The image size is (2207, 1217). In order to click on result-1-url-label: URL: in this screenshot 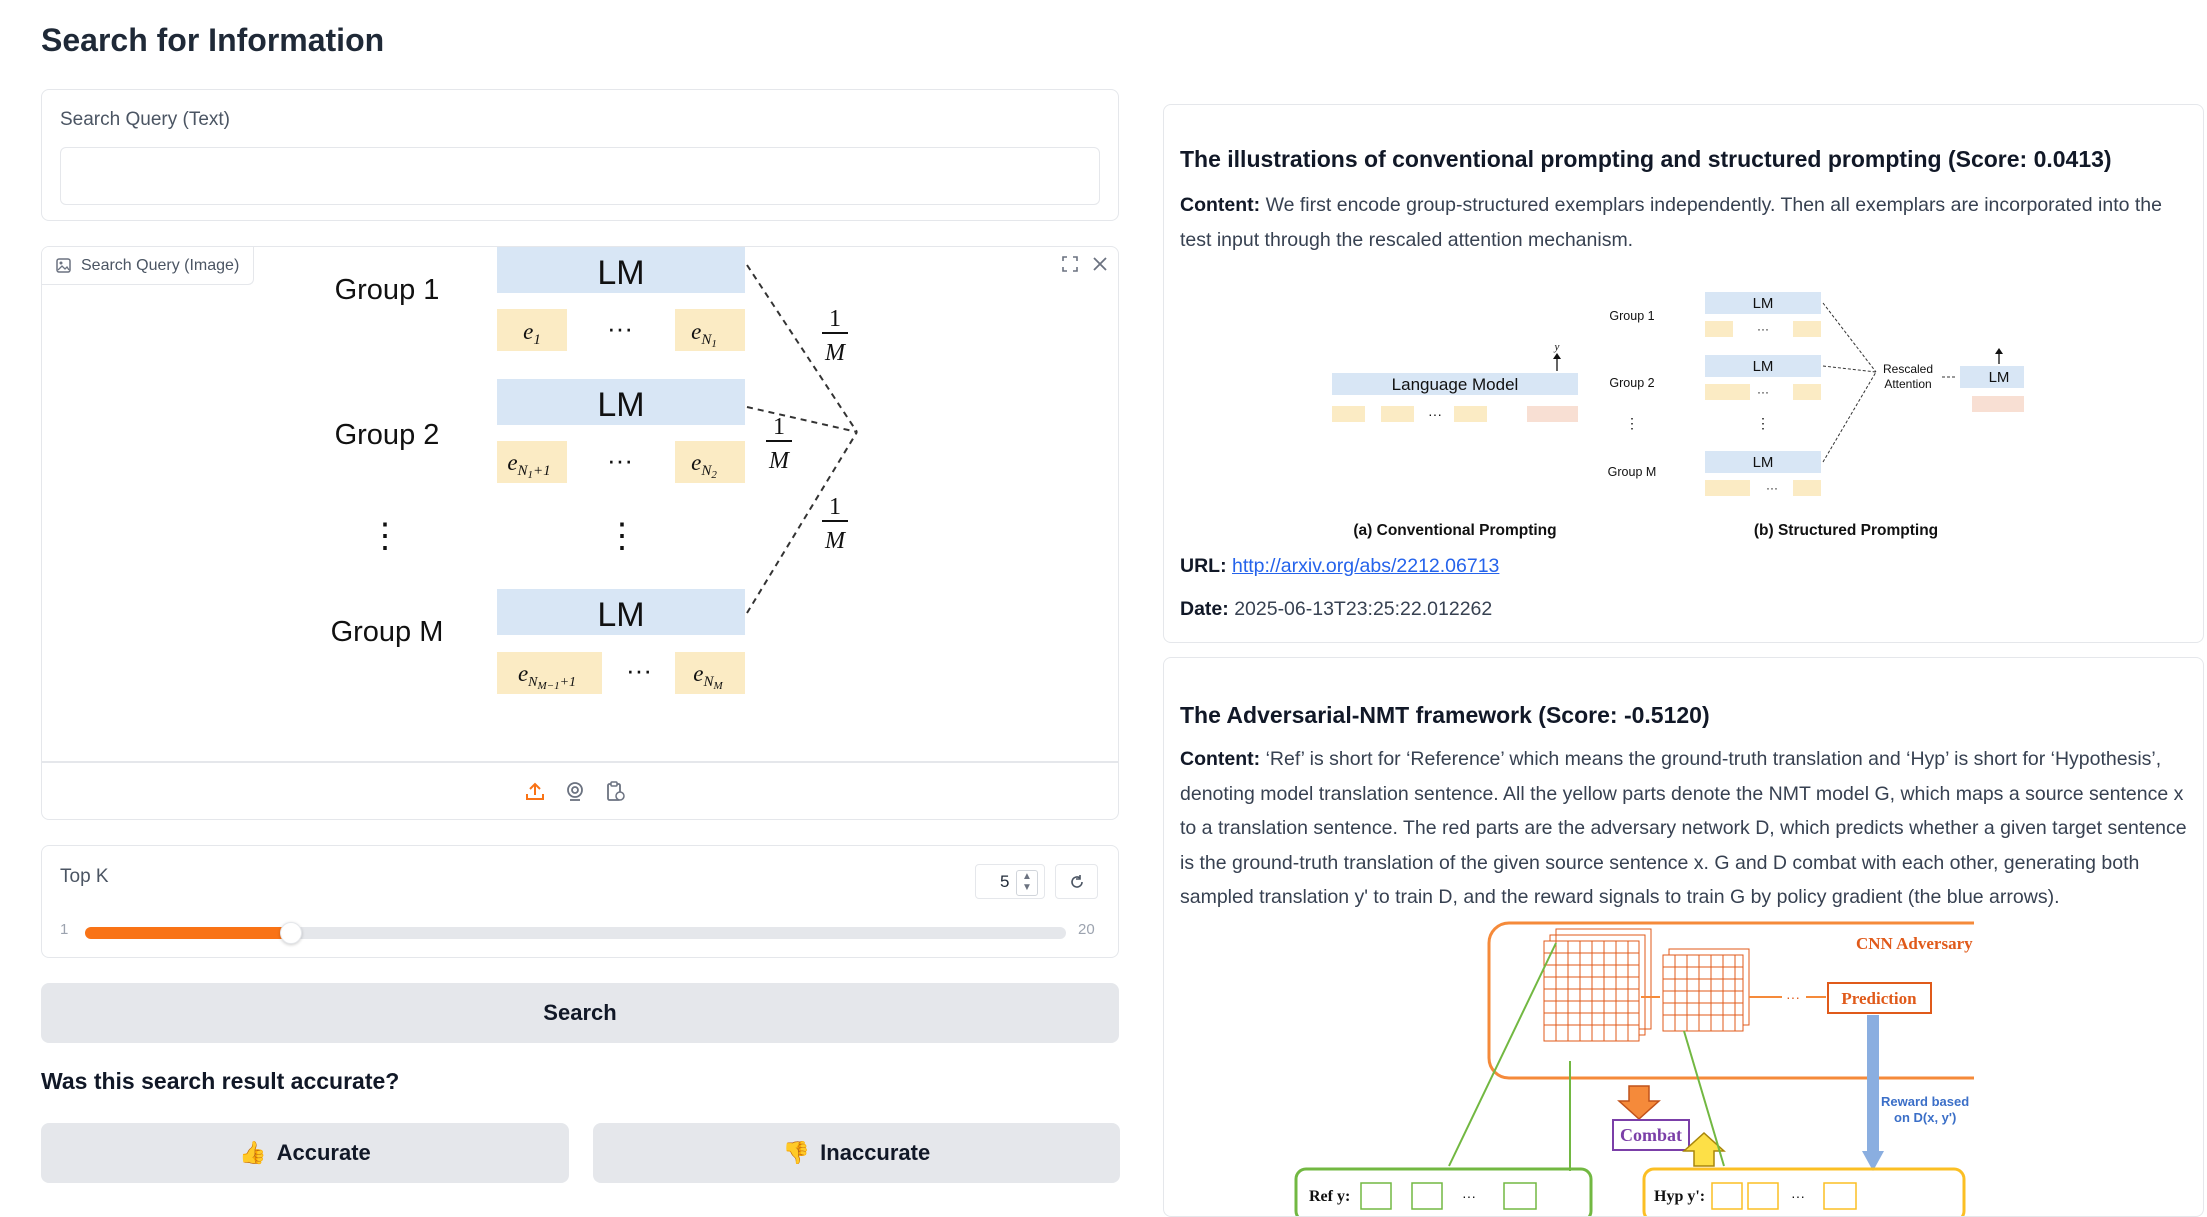, I will do `click(1203, 566)`.